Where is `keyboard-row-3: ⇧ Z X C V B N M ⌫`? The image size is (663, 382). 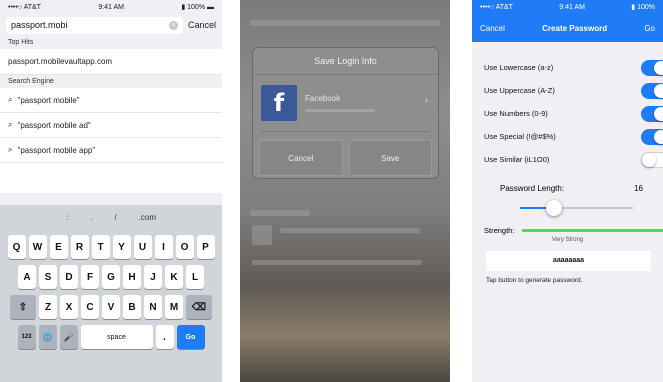
keyboard-row-3: ⇧ Z X C V B N M ⌫ is located at coordinates (111, 307).